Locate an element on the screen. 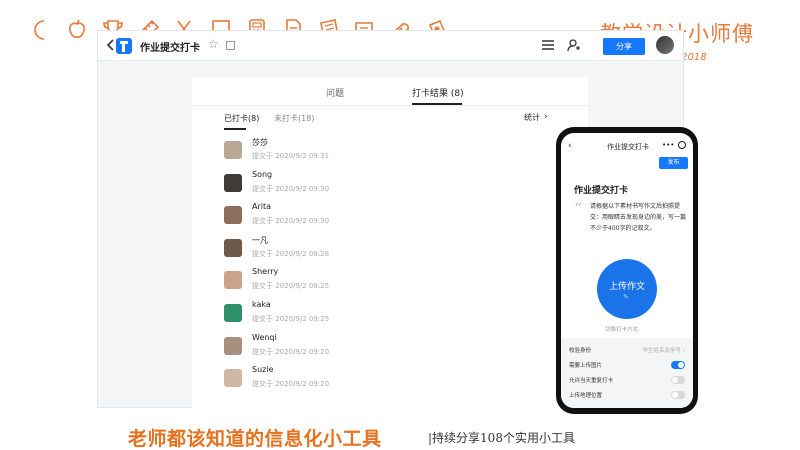  settings-item: 校验身份 学生姓名及学号 › is located at coordinates (627, 353).